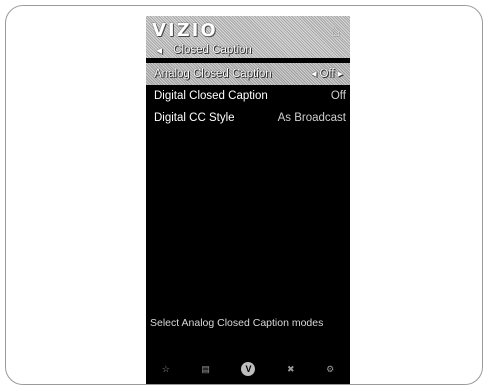  Describe the element at coordinates (213, 74) in the screenshot. I see `menu-item-label: Analog Closed Caption` at that location.